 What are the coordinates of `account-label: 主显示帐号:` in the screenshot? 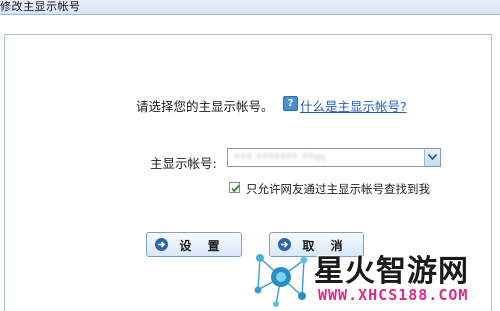 It's located at (183, 163).